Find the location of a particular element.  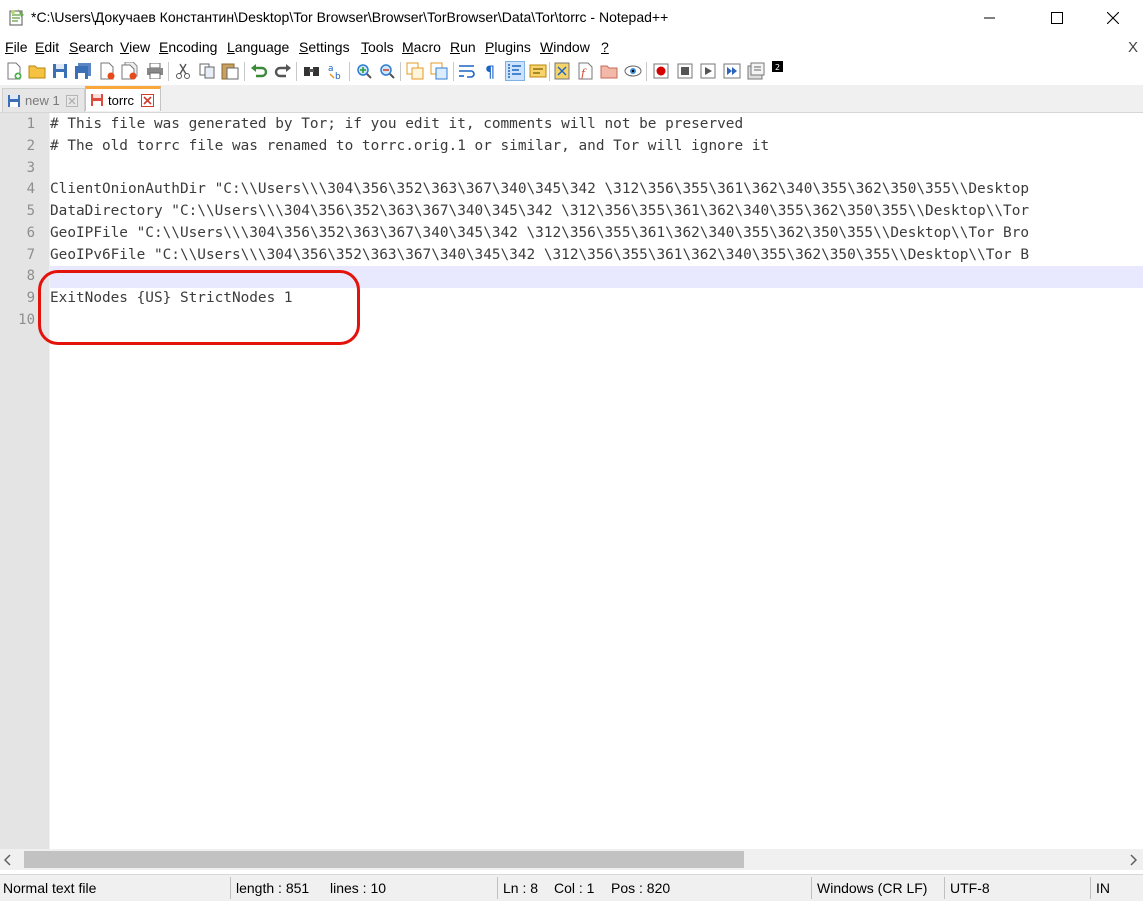

scrollbar-thumb is located at coordinates (384, 859).